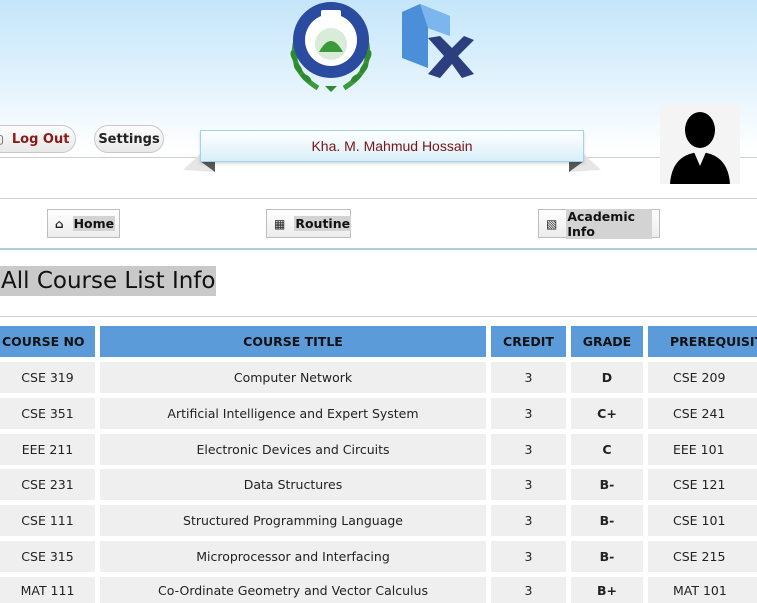 This screenshot has height=603, width=757. What do you see at coordinates (702, 590) in the screenshot?
I see `cell-prerequisite: MAT 101` at bounding box center [702, 590].